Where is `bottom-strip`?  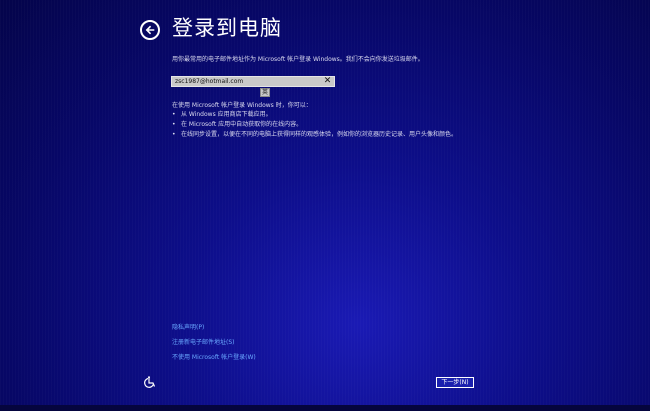 bottom-strip is located at coordinates (325, 408).